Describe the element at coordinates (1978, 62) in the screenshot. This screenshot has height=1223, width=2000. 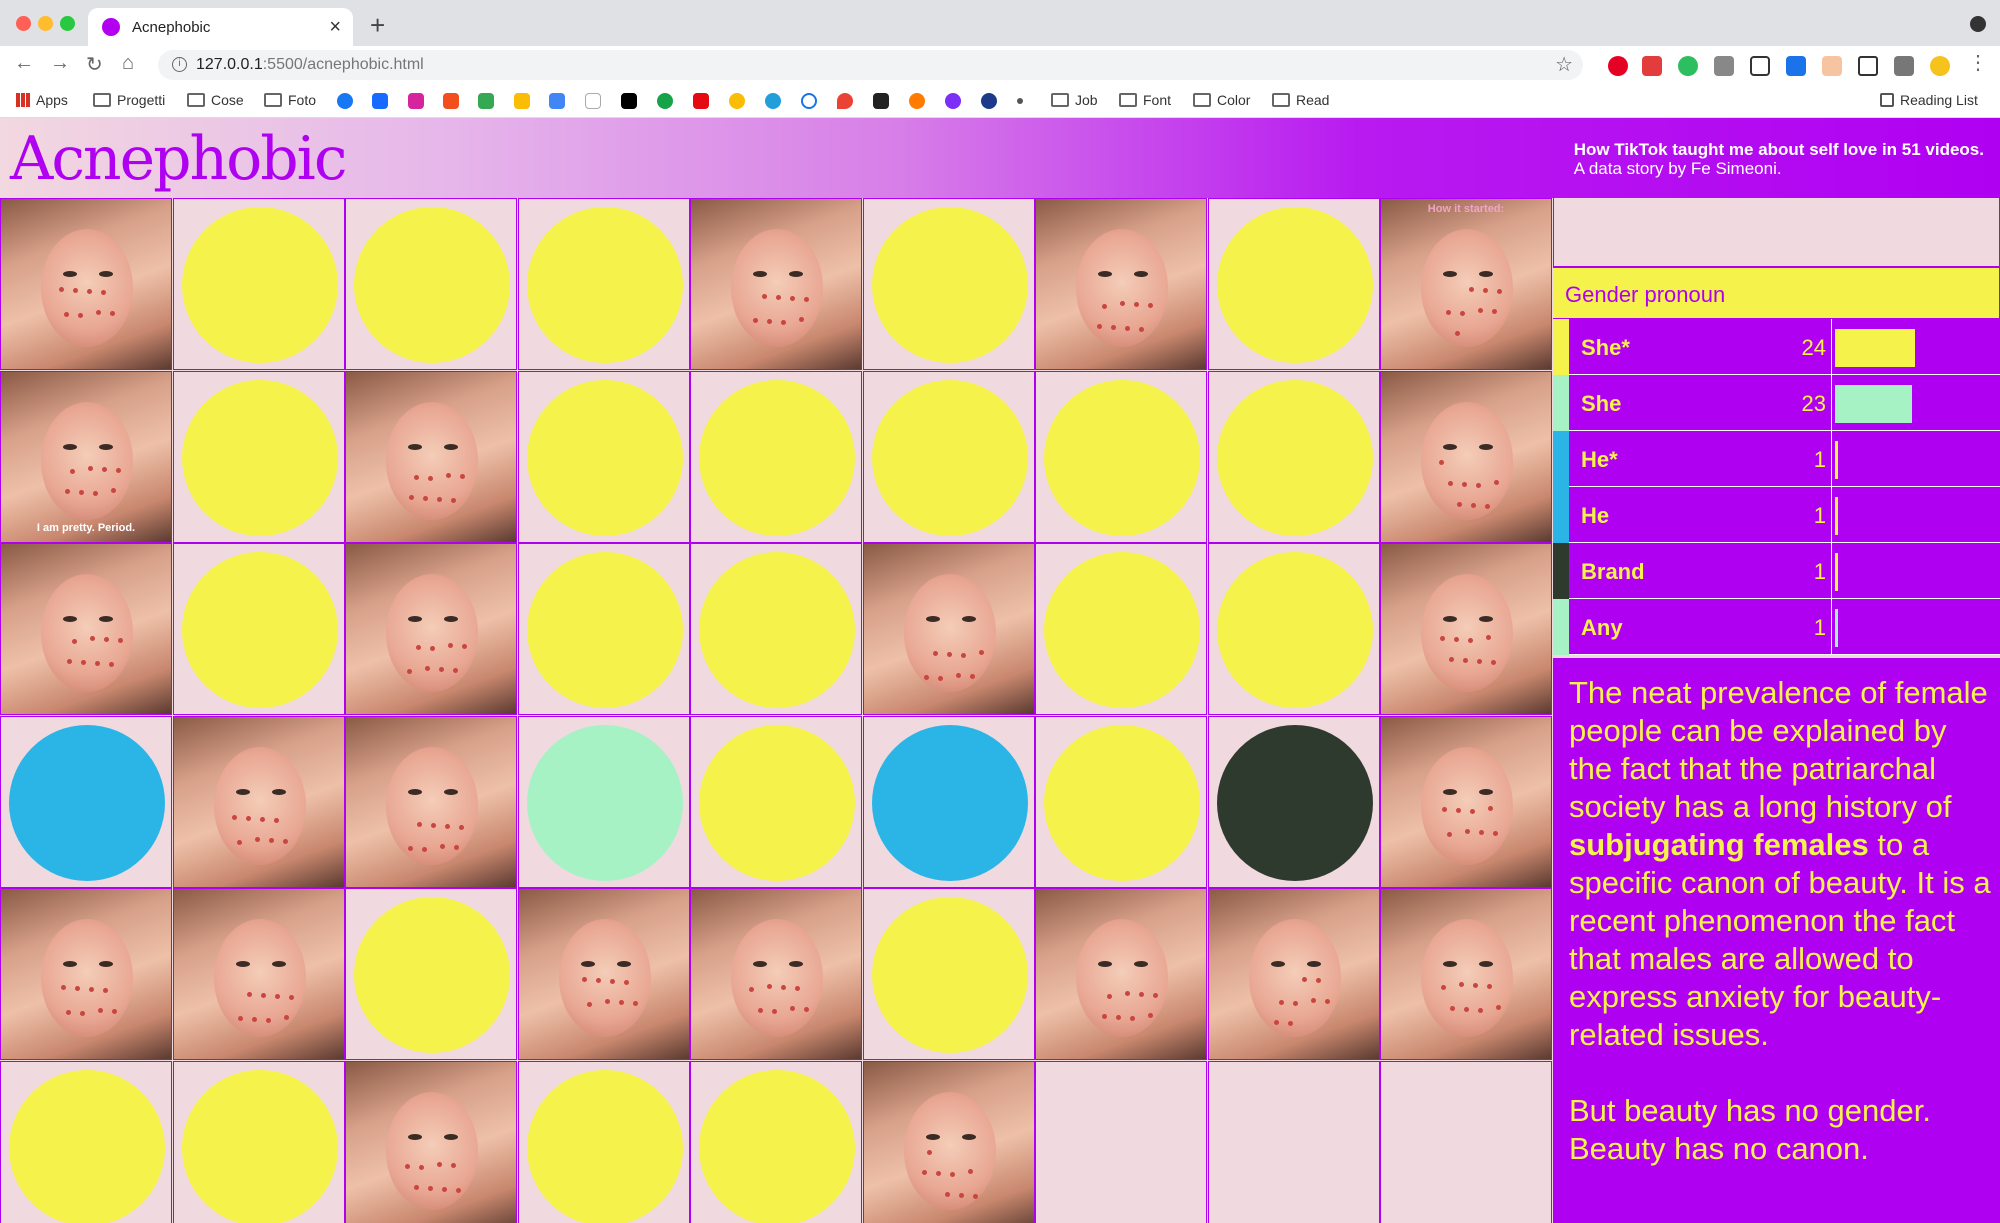
I see `browser-menu-icon: ⋮` at that location.